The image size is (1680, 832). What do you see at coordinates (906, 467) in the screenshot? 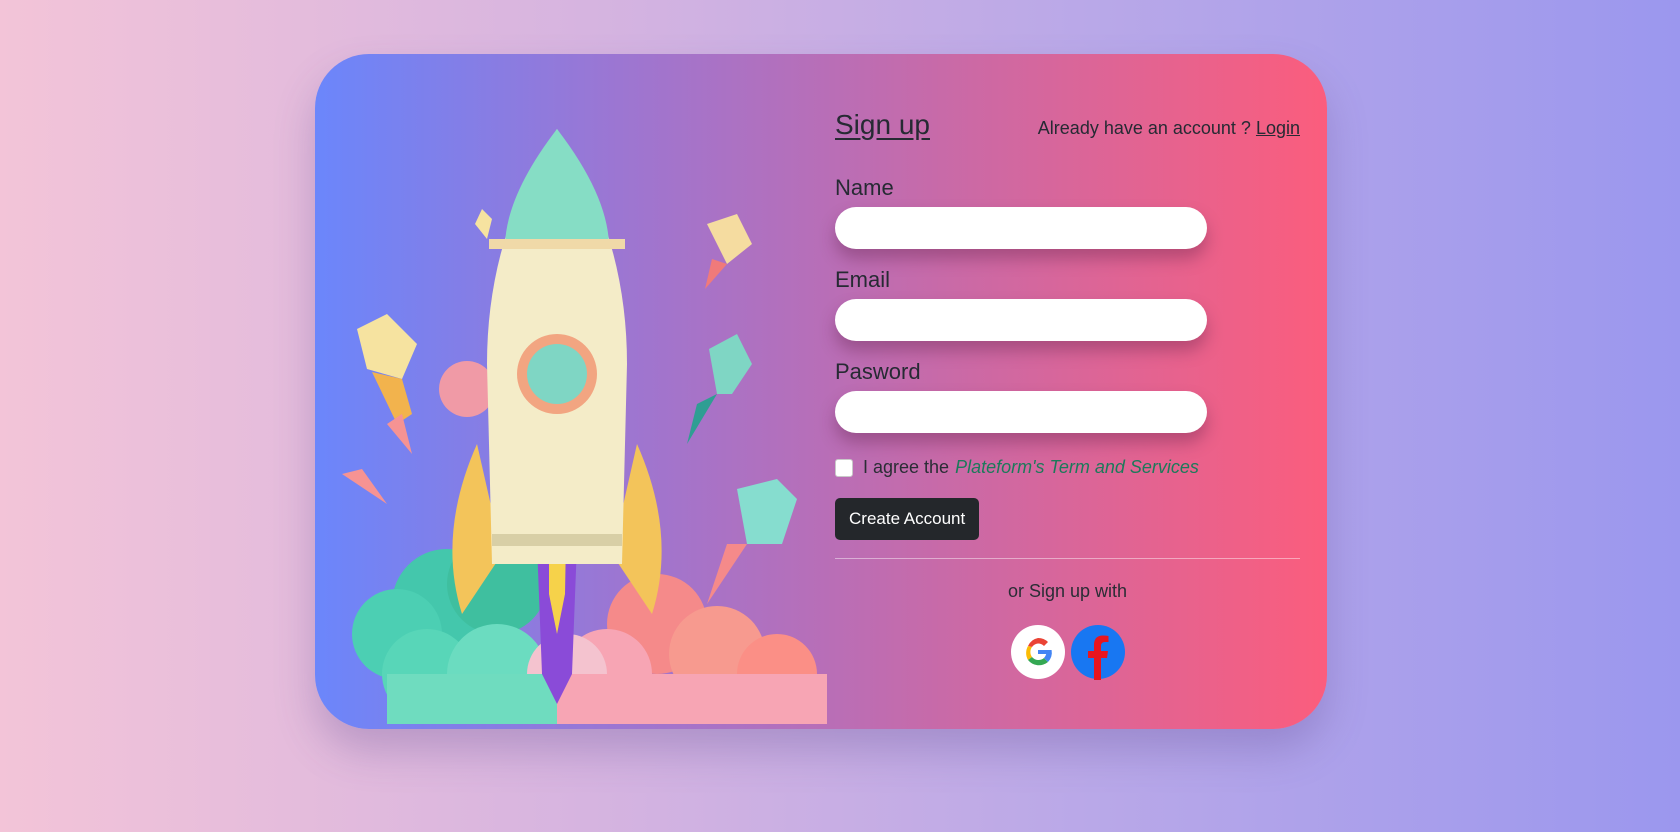
I see `agree-text: I agree the` at bounding box center [906, 467].